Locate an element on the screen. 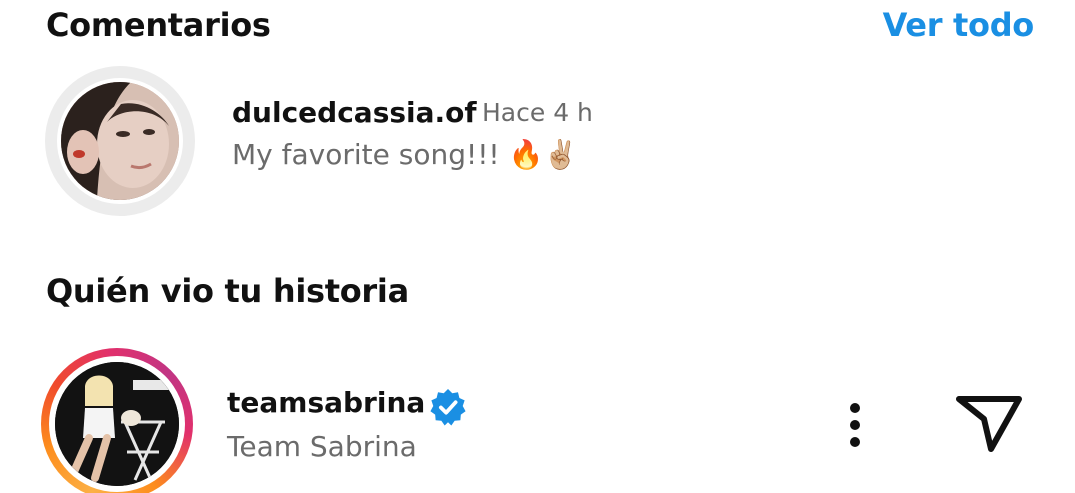  send-message-icon is located at coordinates (989, 424).